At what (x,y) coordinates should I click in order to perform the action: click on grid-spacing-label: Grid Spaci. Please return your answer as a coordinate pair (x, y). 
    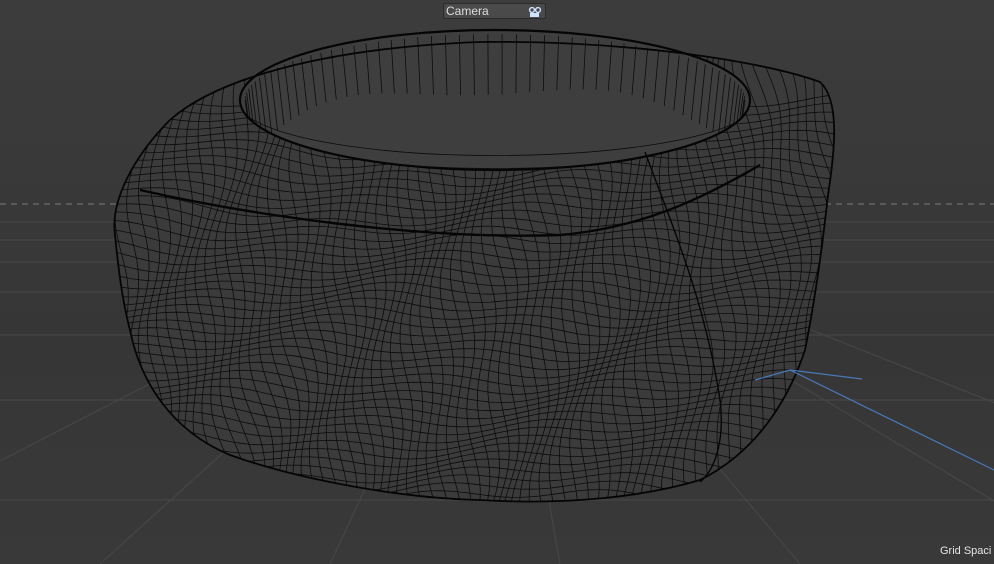
    Looking at the image, I should click on (966, 551).